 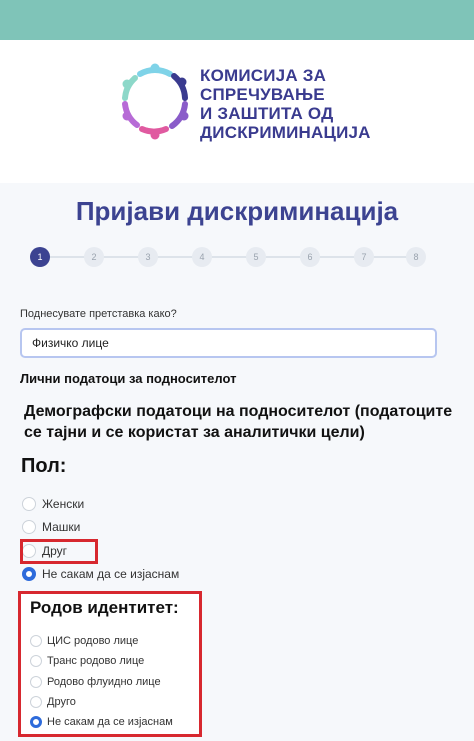 What do you see at coordinates (267, 113) in the screenshot?
I see `logo-line: И ЗАШТИТА ОД` at bounding box center [267, 113].